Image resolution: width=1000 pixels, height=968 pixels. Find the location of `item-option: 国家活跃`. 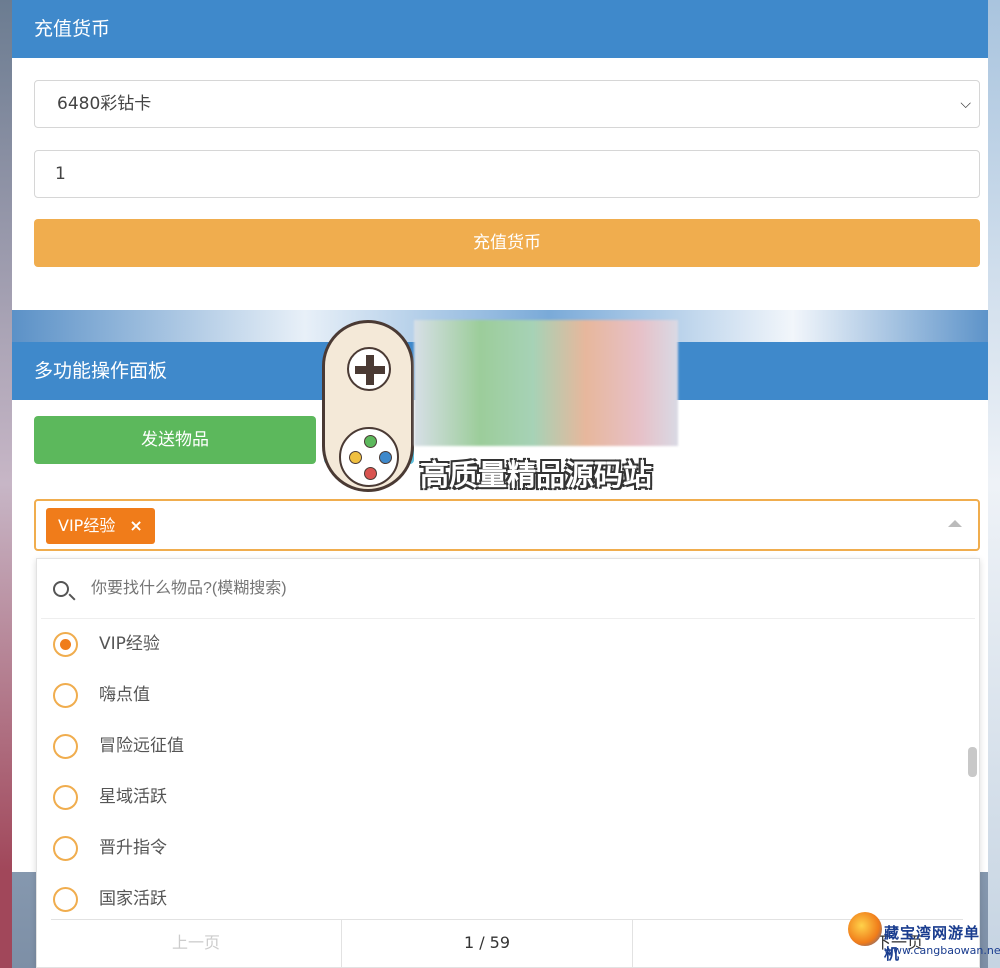

item-option: 国家活跃 is located at coordinates (508, 899).